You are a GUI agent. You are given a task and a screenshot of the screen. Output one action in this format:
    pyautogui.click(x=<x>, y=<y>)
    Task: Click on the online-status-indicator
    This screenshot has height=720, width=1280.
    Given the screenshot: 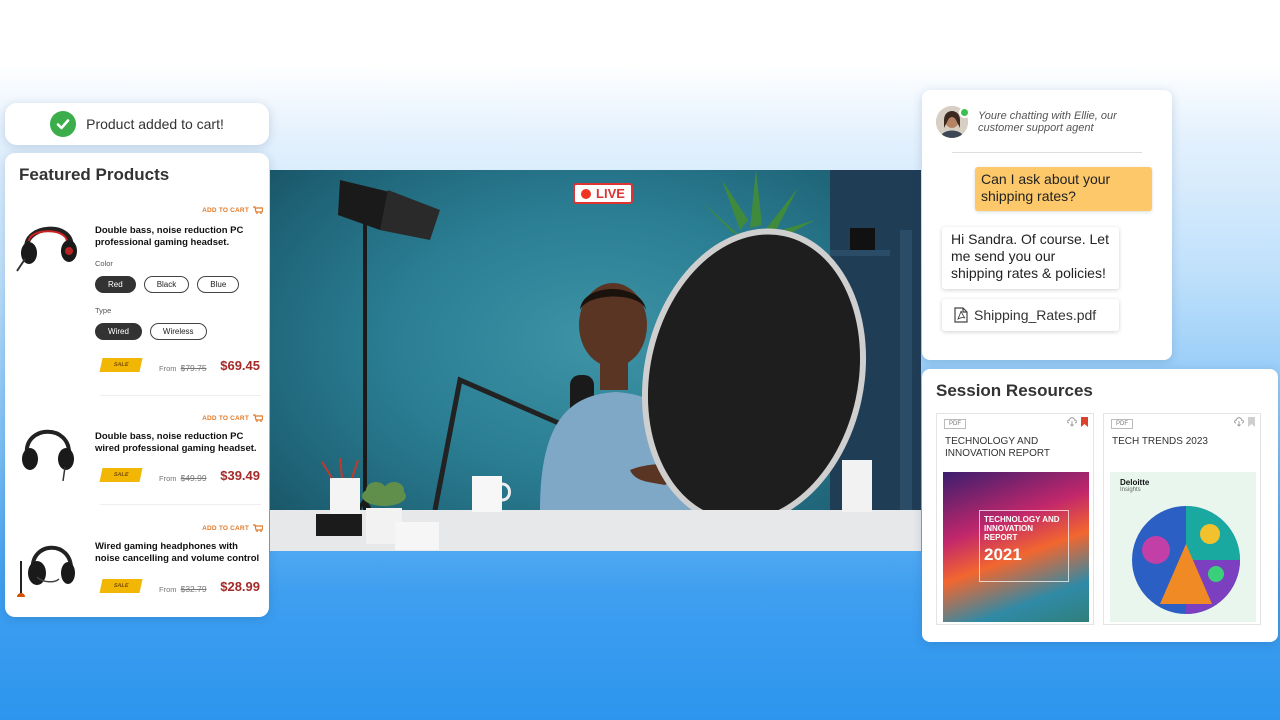 What is the action you would take?
    pyautogui.click(x=964, y=112)
    